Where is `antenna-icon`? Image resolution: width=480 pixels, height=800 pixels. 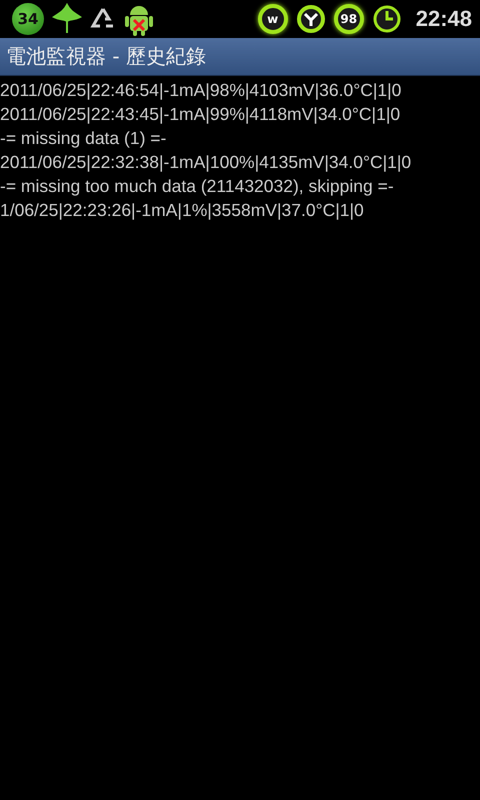 antenna-icon is located at coordinates (311, 19).